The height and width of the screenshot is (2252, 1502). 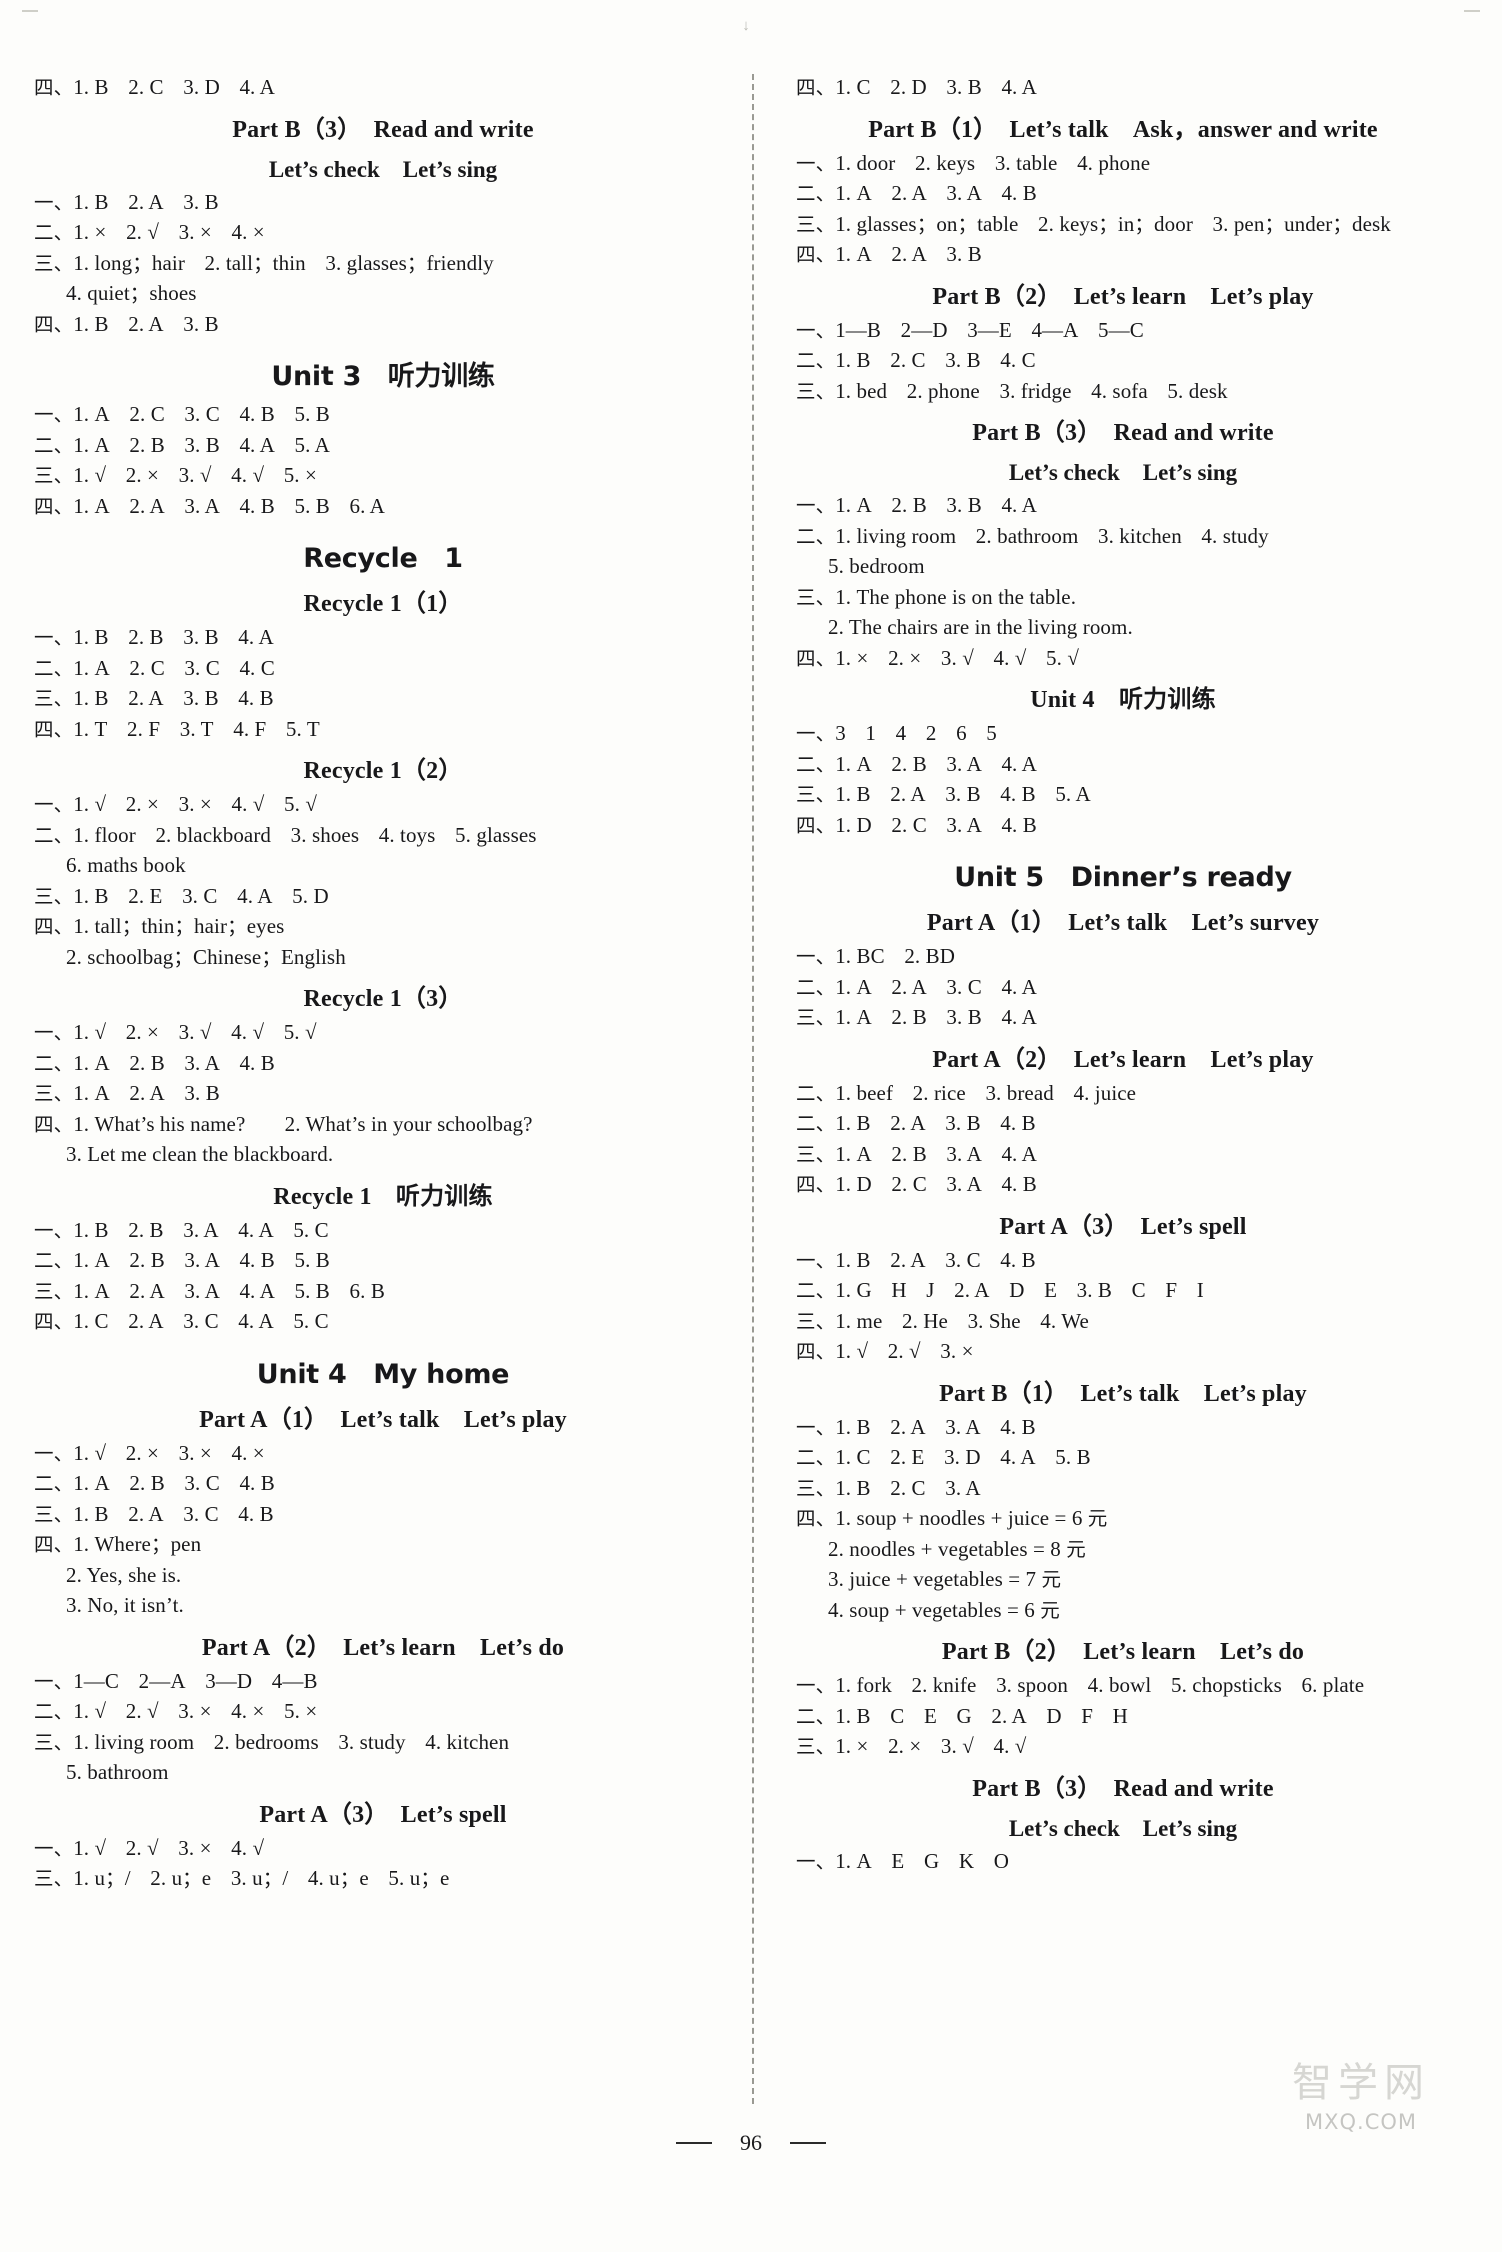 What do you see at coordinates (383, 1647) in the screenshot?
I see `section-heading: Part A（2） Let’s learn Let’s do` at bounding box center [383, 1647].